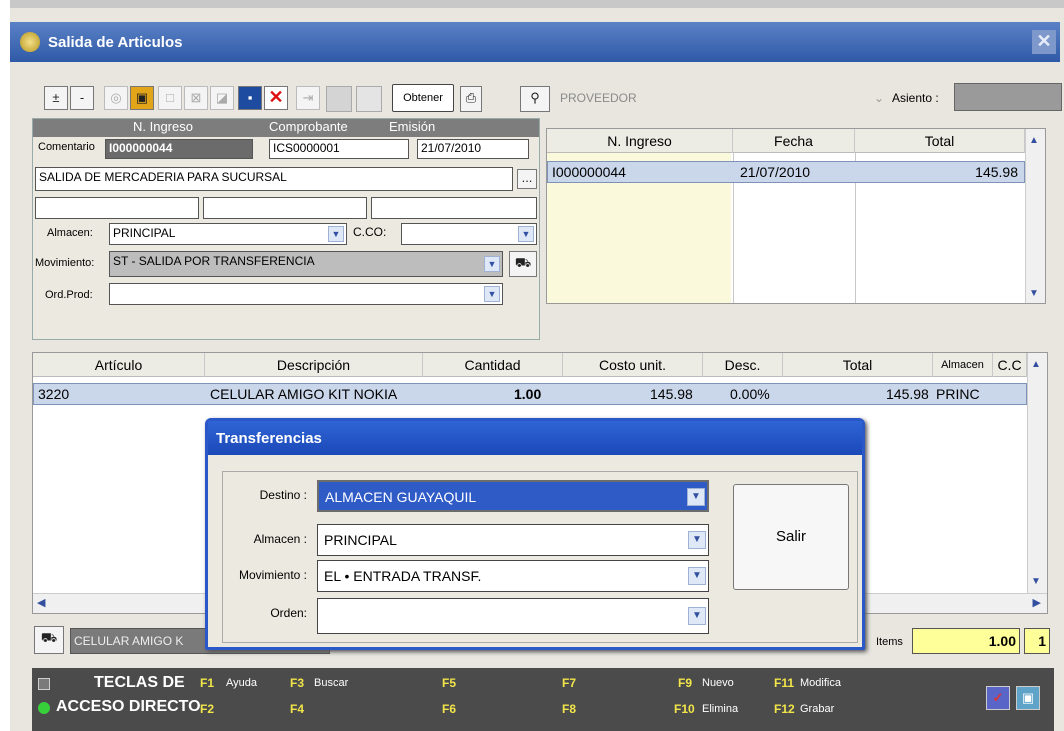  I want to click on grid-col-n-ingreso: N. Ingreso, so click(640, 141).